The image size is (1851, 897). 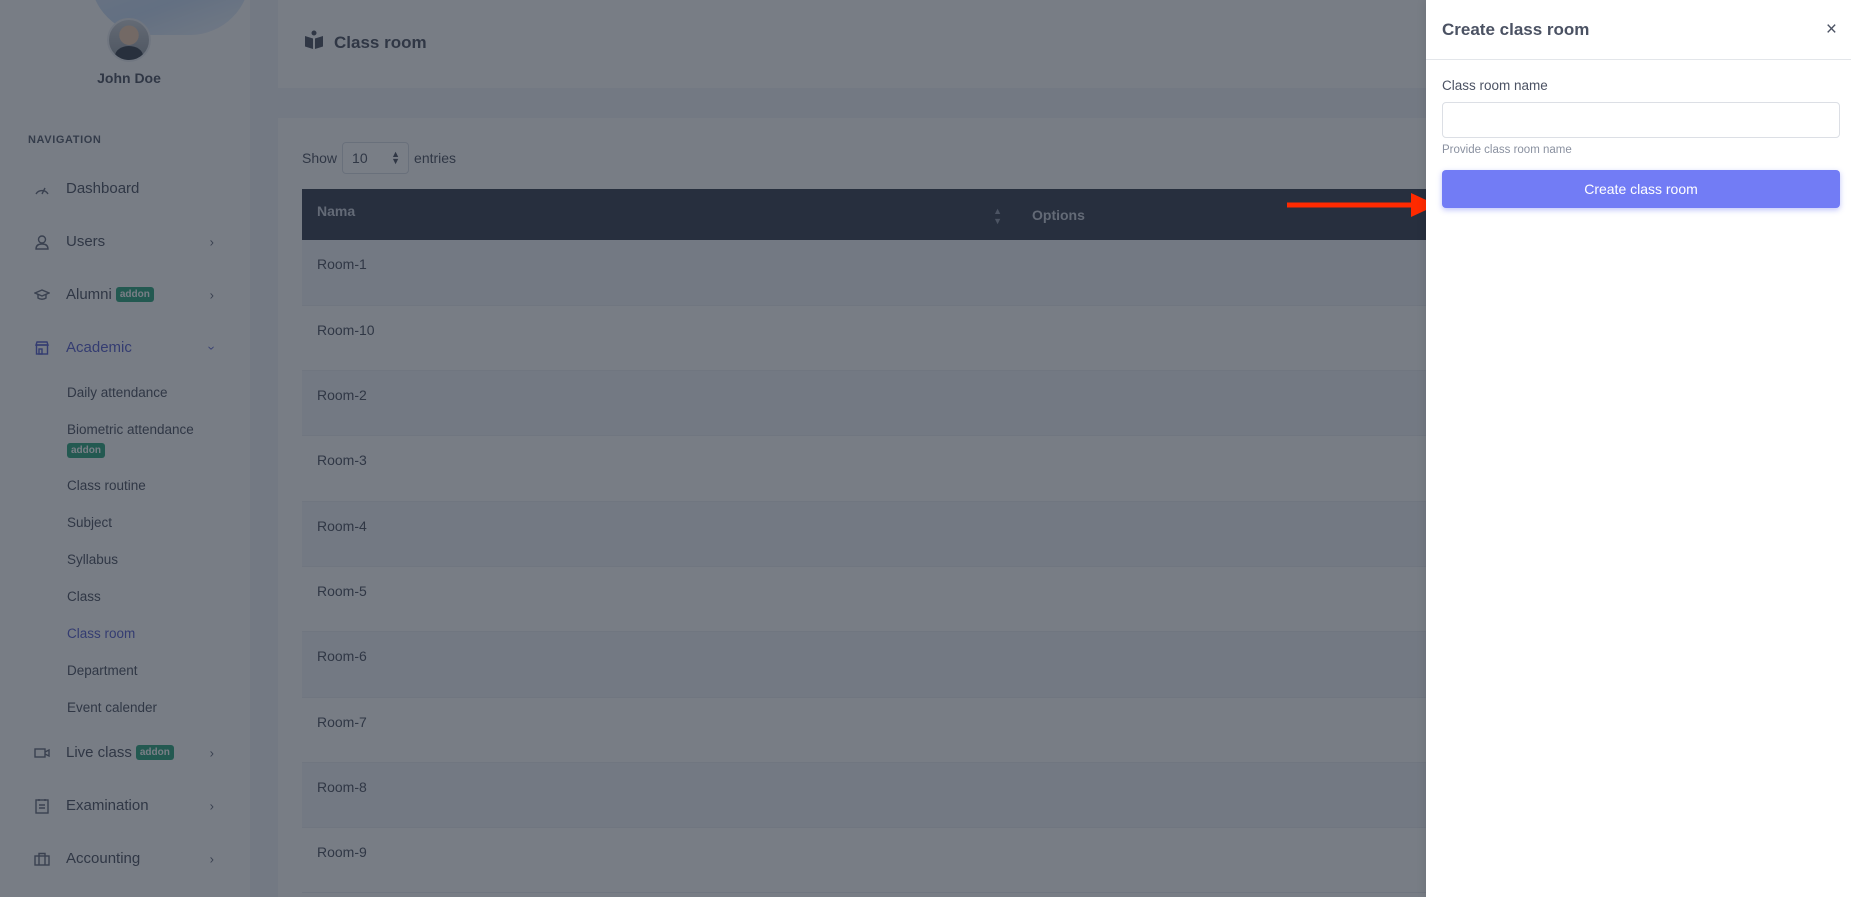 What do you see at coordinates (1638, 30) in the screenshot?
I see `drawer-header: Create class room ×` at bounding box center [1638, 30].